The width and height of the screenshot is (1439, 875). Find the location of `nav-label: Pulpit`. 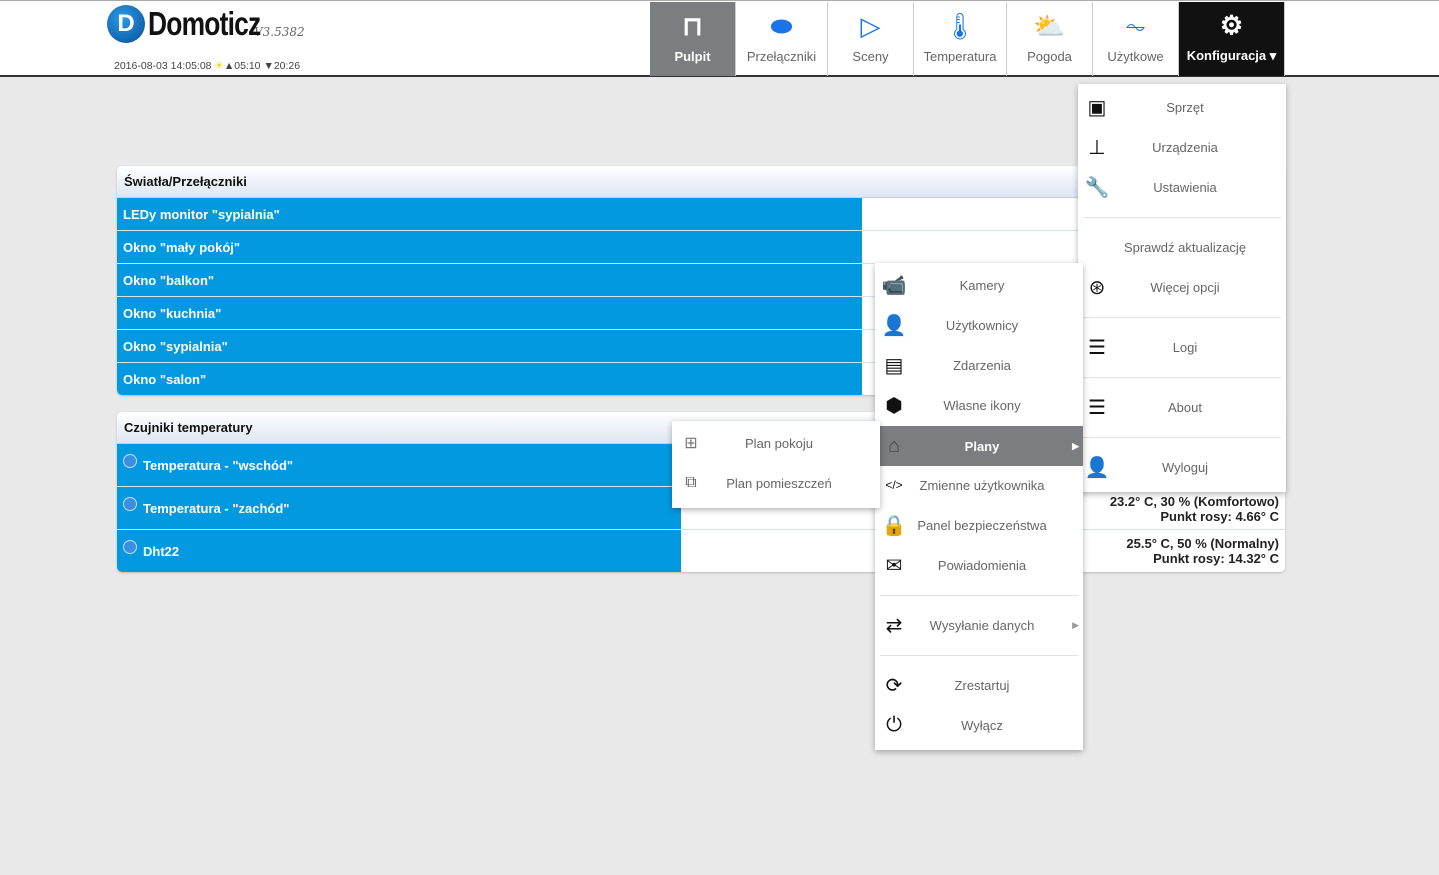

nav-label: Pulpit is located at coordinates (692, 56).